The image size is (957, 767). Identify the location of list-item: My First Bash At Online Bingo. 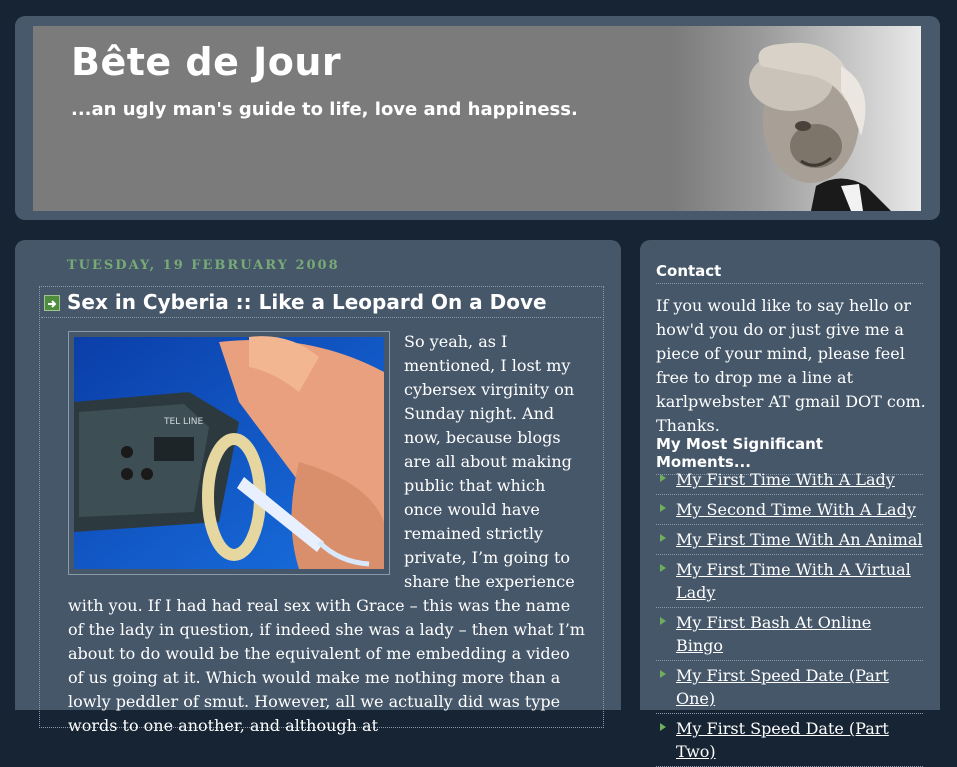
(789, 634).